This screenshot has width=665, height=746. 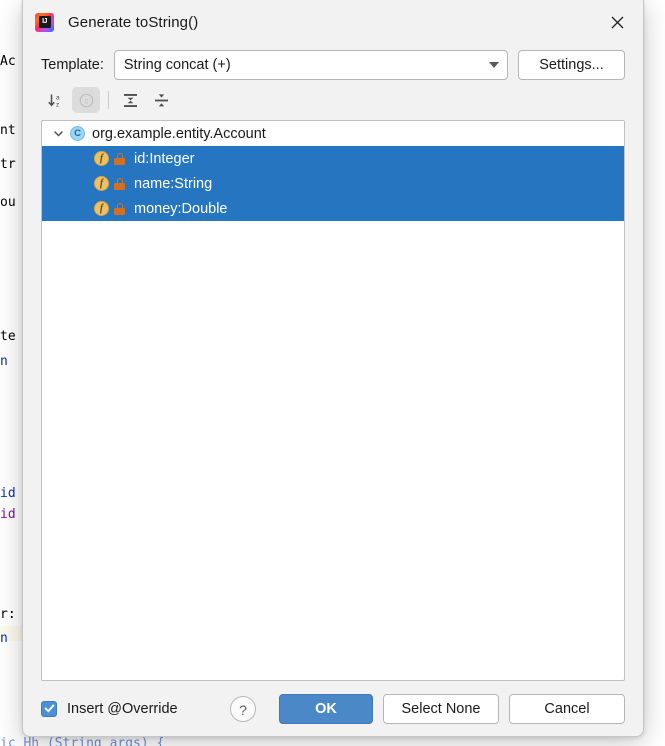 I want to click on template-label: Template:, so click(x=72, y=65).